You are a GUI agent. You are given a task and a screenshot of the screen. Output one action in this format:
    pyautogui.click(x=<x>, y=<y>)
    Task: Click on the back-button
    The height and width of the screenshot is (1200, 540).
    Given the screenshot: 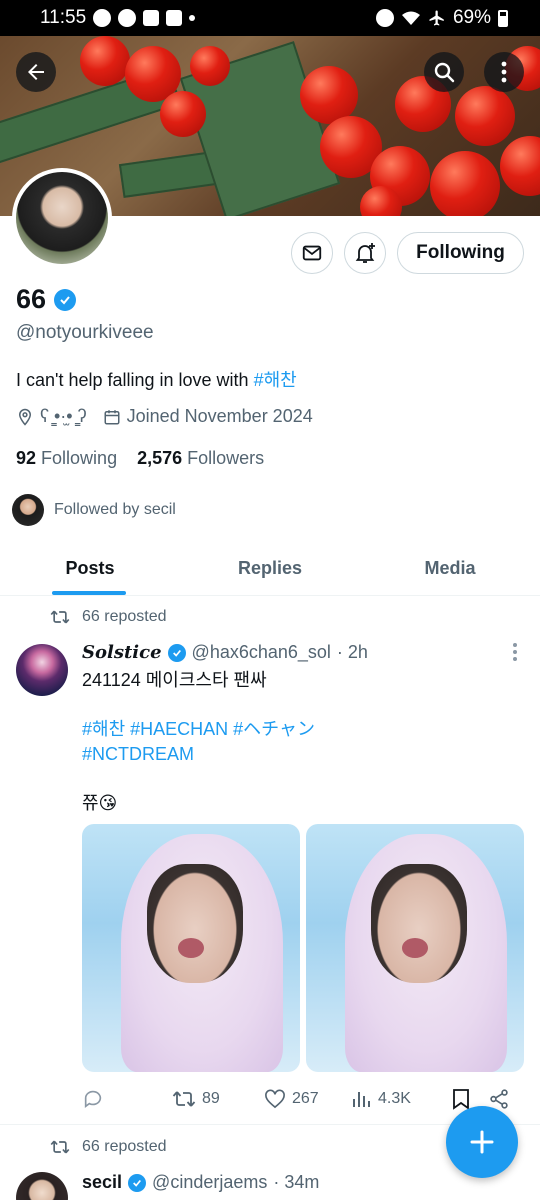 What is the action you would take?
    pyautogui.click(x=36, y=72)
    